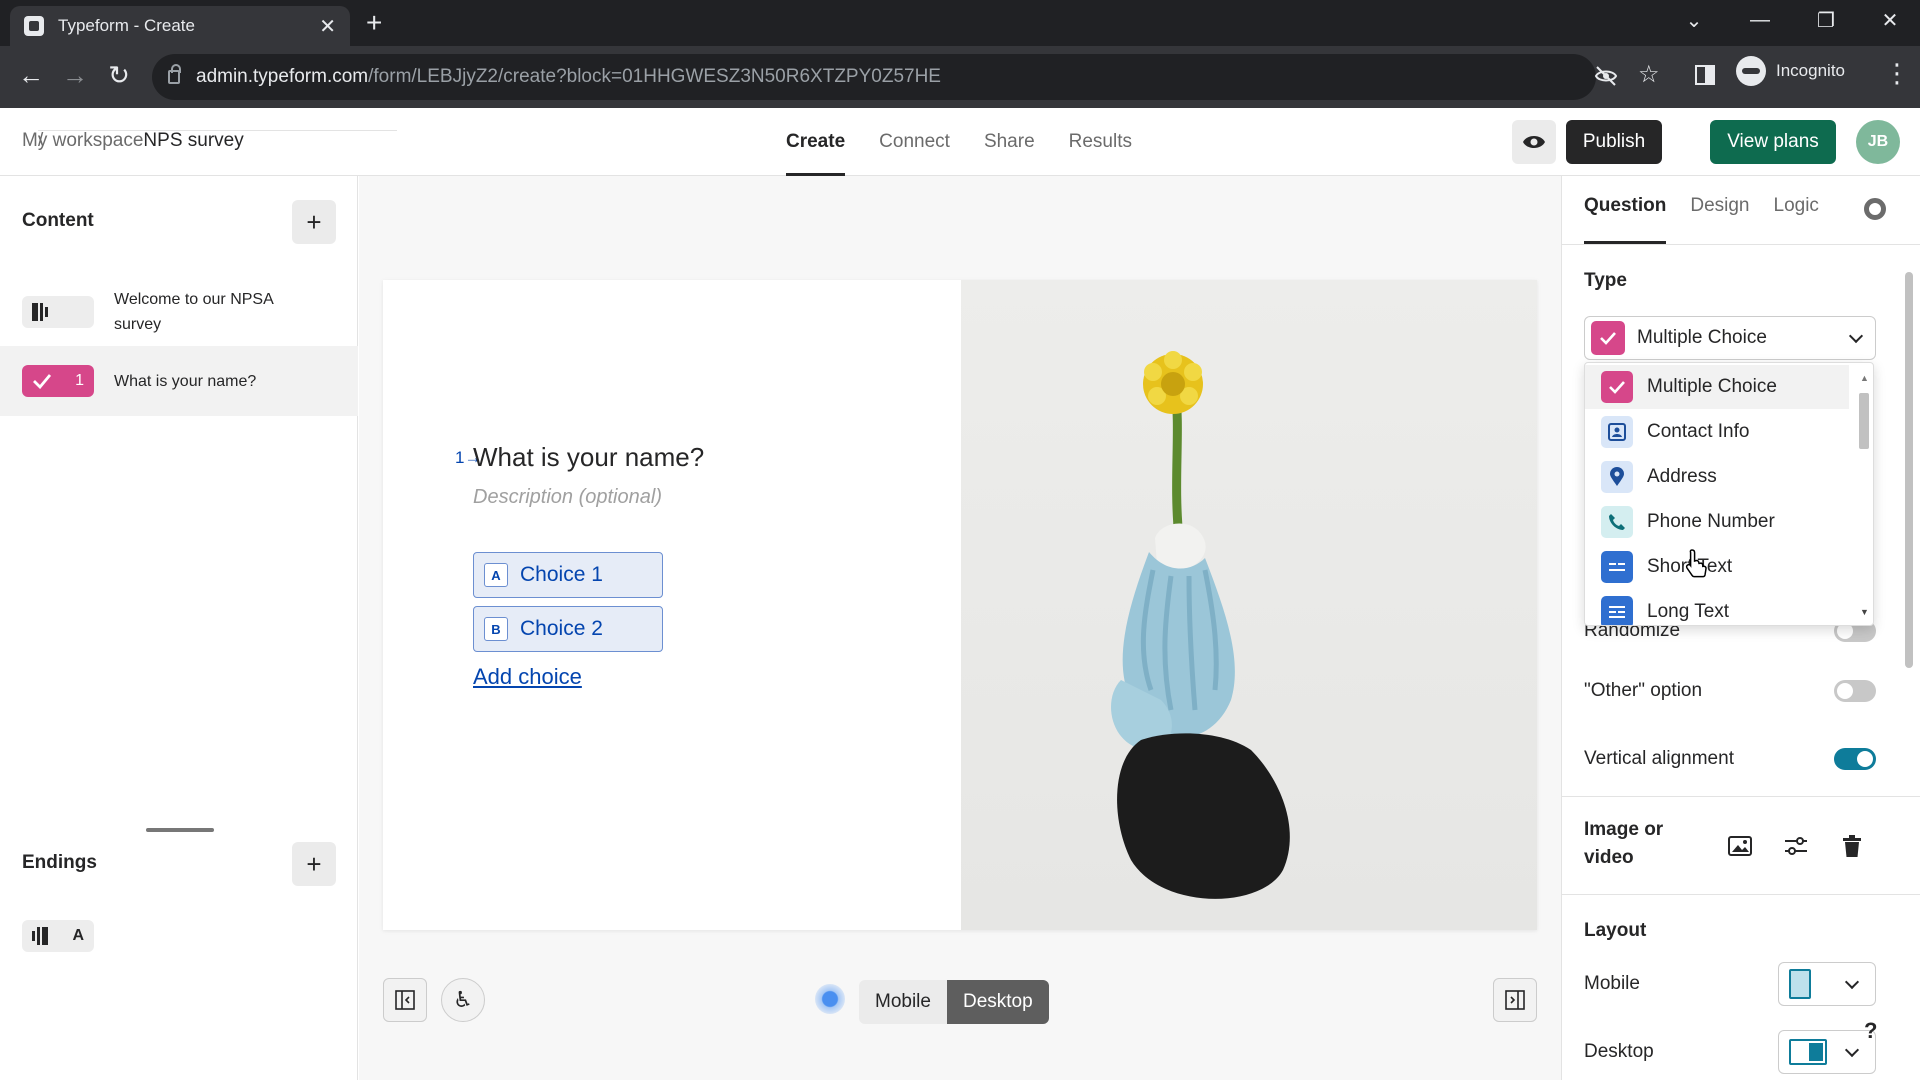 The height and width of the screenshot is (1080, 1920). I want to click on type-option-long-text: Long Text, so click(1717, 607).